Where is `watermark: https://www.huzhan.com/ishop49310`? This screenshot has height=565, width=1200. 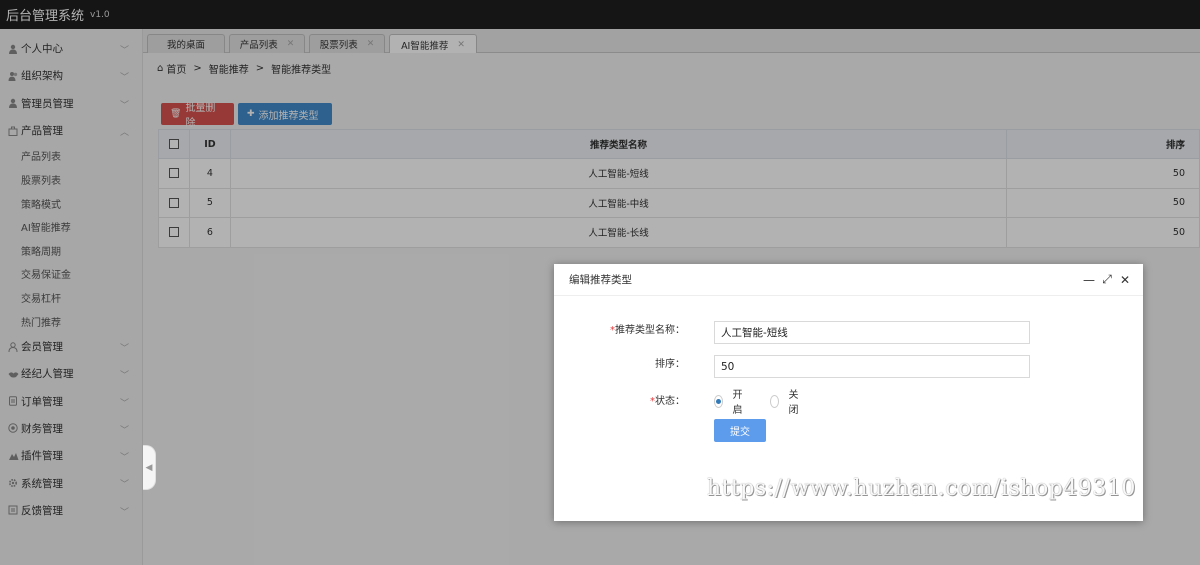 watermark: https://www.huzhan.com/ishop49310 is located at coordinates (921, 488).